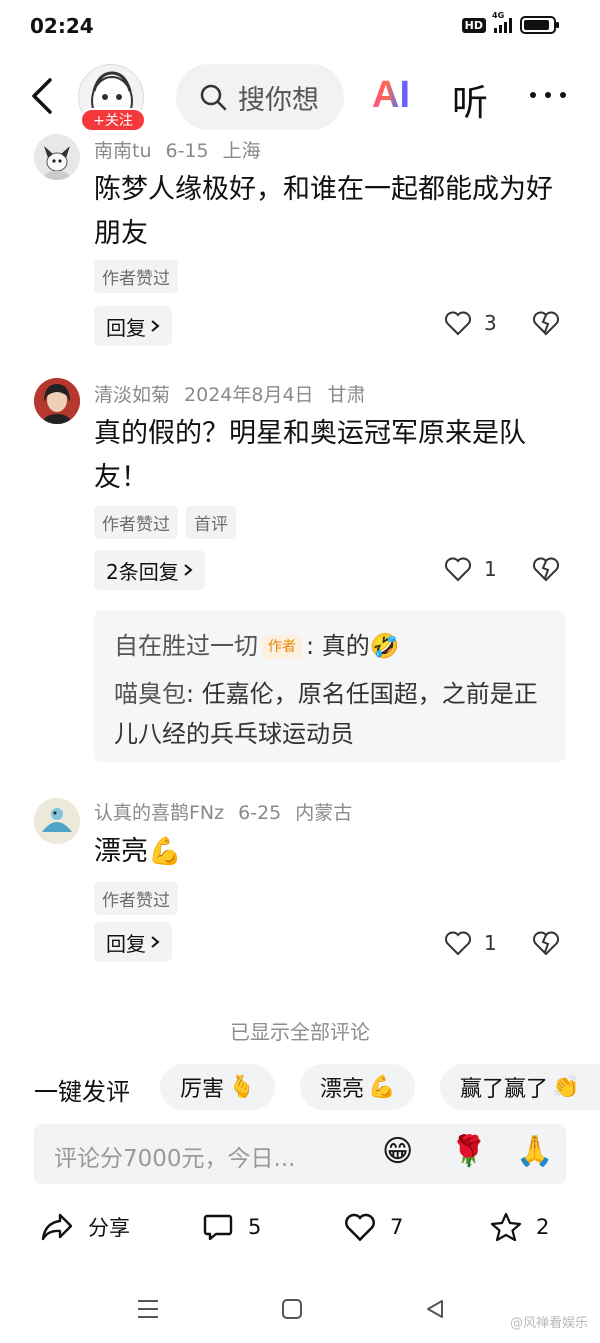 The width and height of the screenshot is (600, 1343). What do you see at coordinates (300, 1232) in the screenshot?
I see `bottom-action-bar: 分享 5 7 2` at bounding box center [300, 1232].